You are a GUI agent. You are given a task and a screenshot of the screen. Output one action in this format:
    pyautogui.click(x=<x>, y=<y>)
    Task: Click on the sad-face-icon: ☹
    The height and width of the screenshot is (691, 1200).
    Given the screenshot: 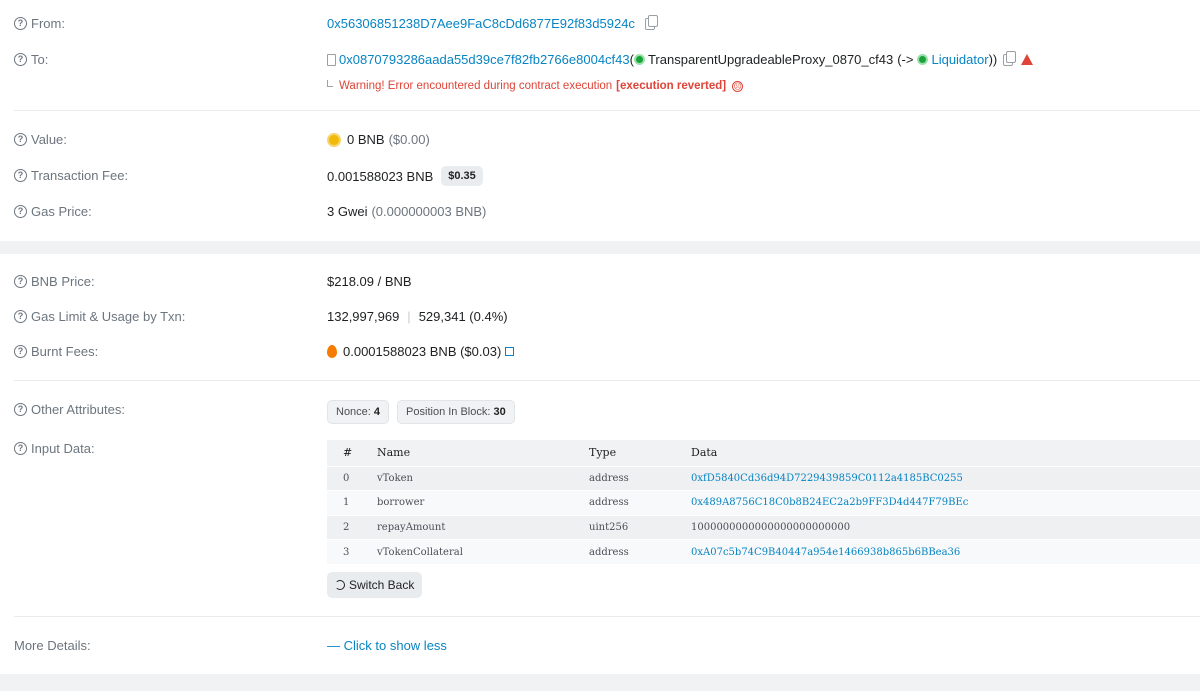 What is the action you would take?
    pyautogui.click(x=738, y=86)
    